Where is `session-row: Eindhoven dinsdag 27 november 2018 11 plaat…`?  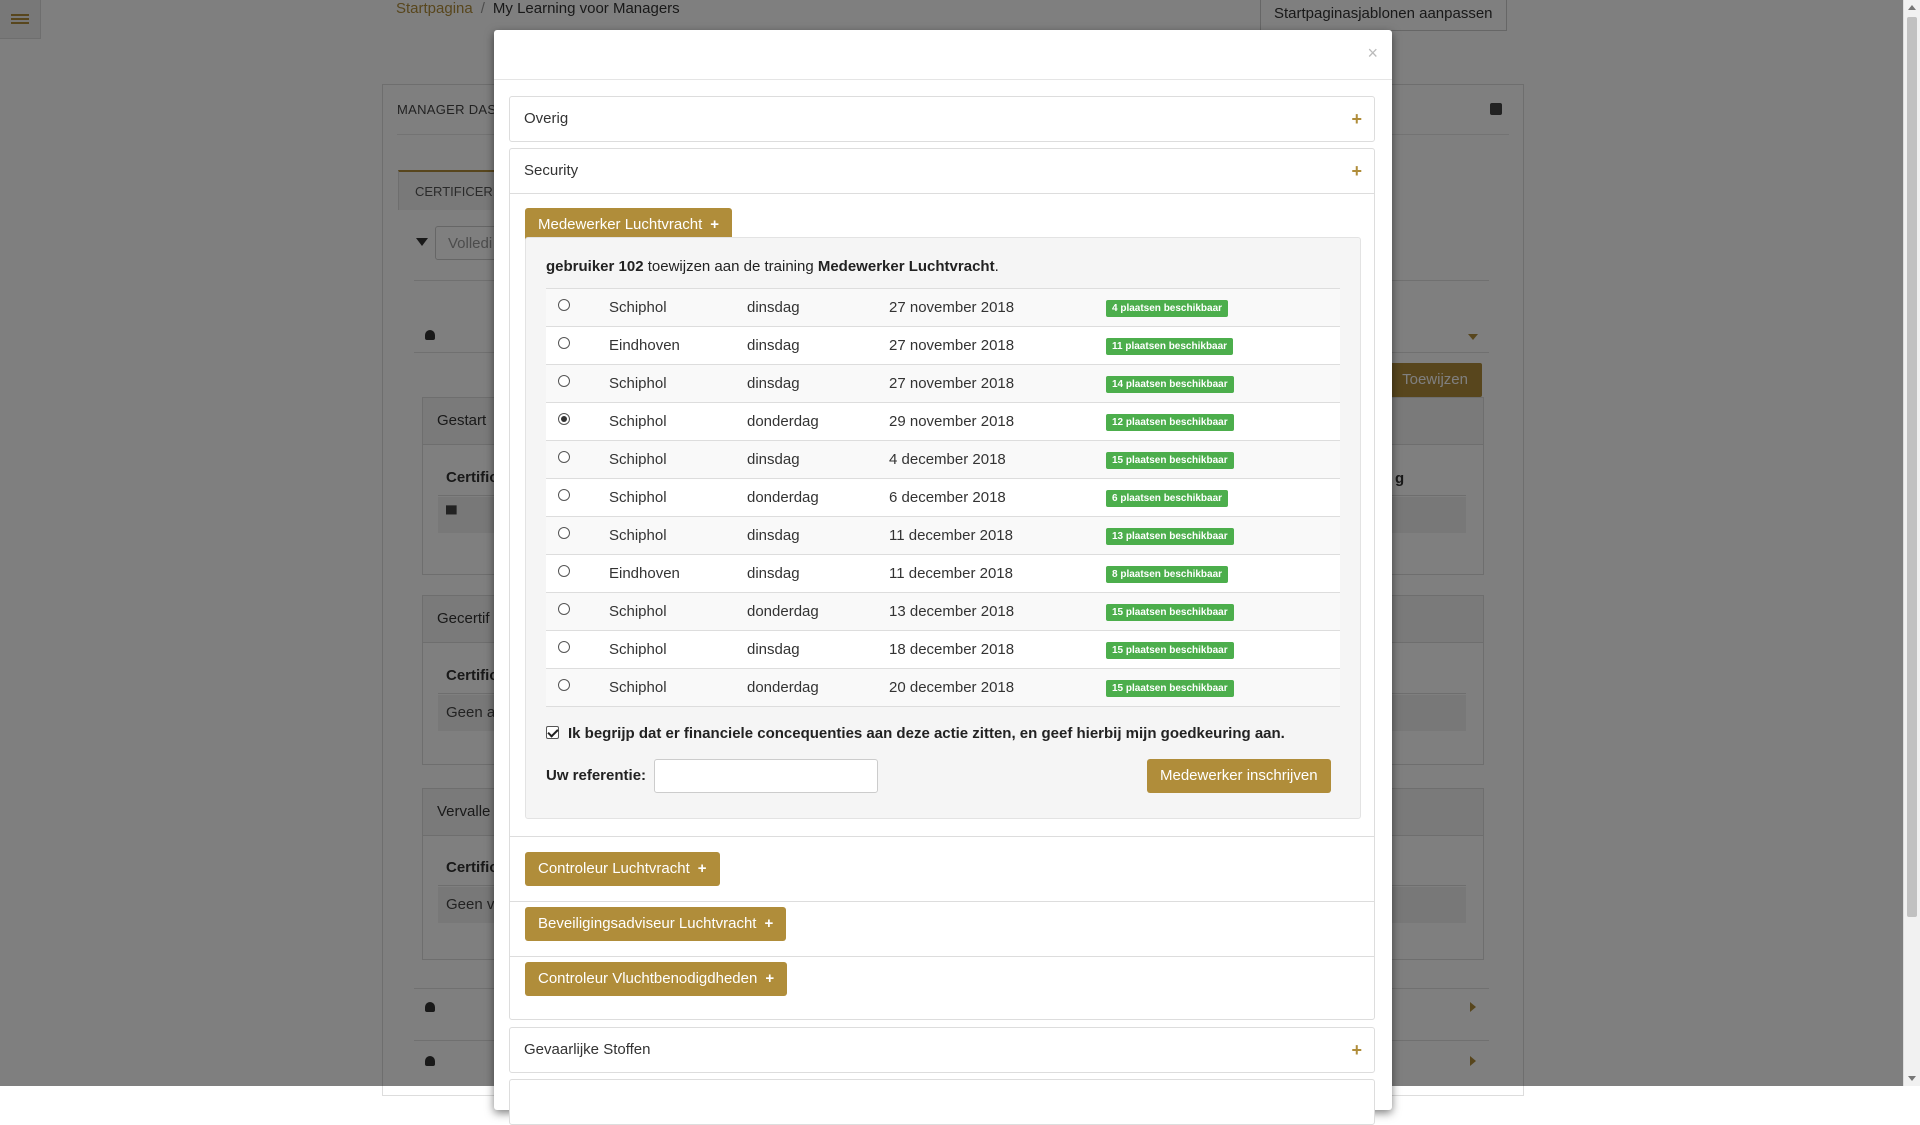
session-row: Eindhoven dinsdag 27 november 2018 11 plaat… is located at coordinates (943, 346).